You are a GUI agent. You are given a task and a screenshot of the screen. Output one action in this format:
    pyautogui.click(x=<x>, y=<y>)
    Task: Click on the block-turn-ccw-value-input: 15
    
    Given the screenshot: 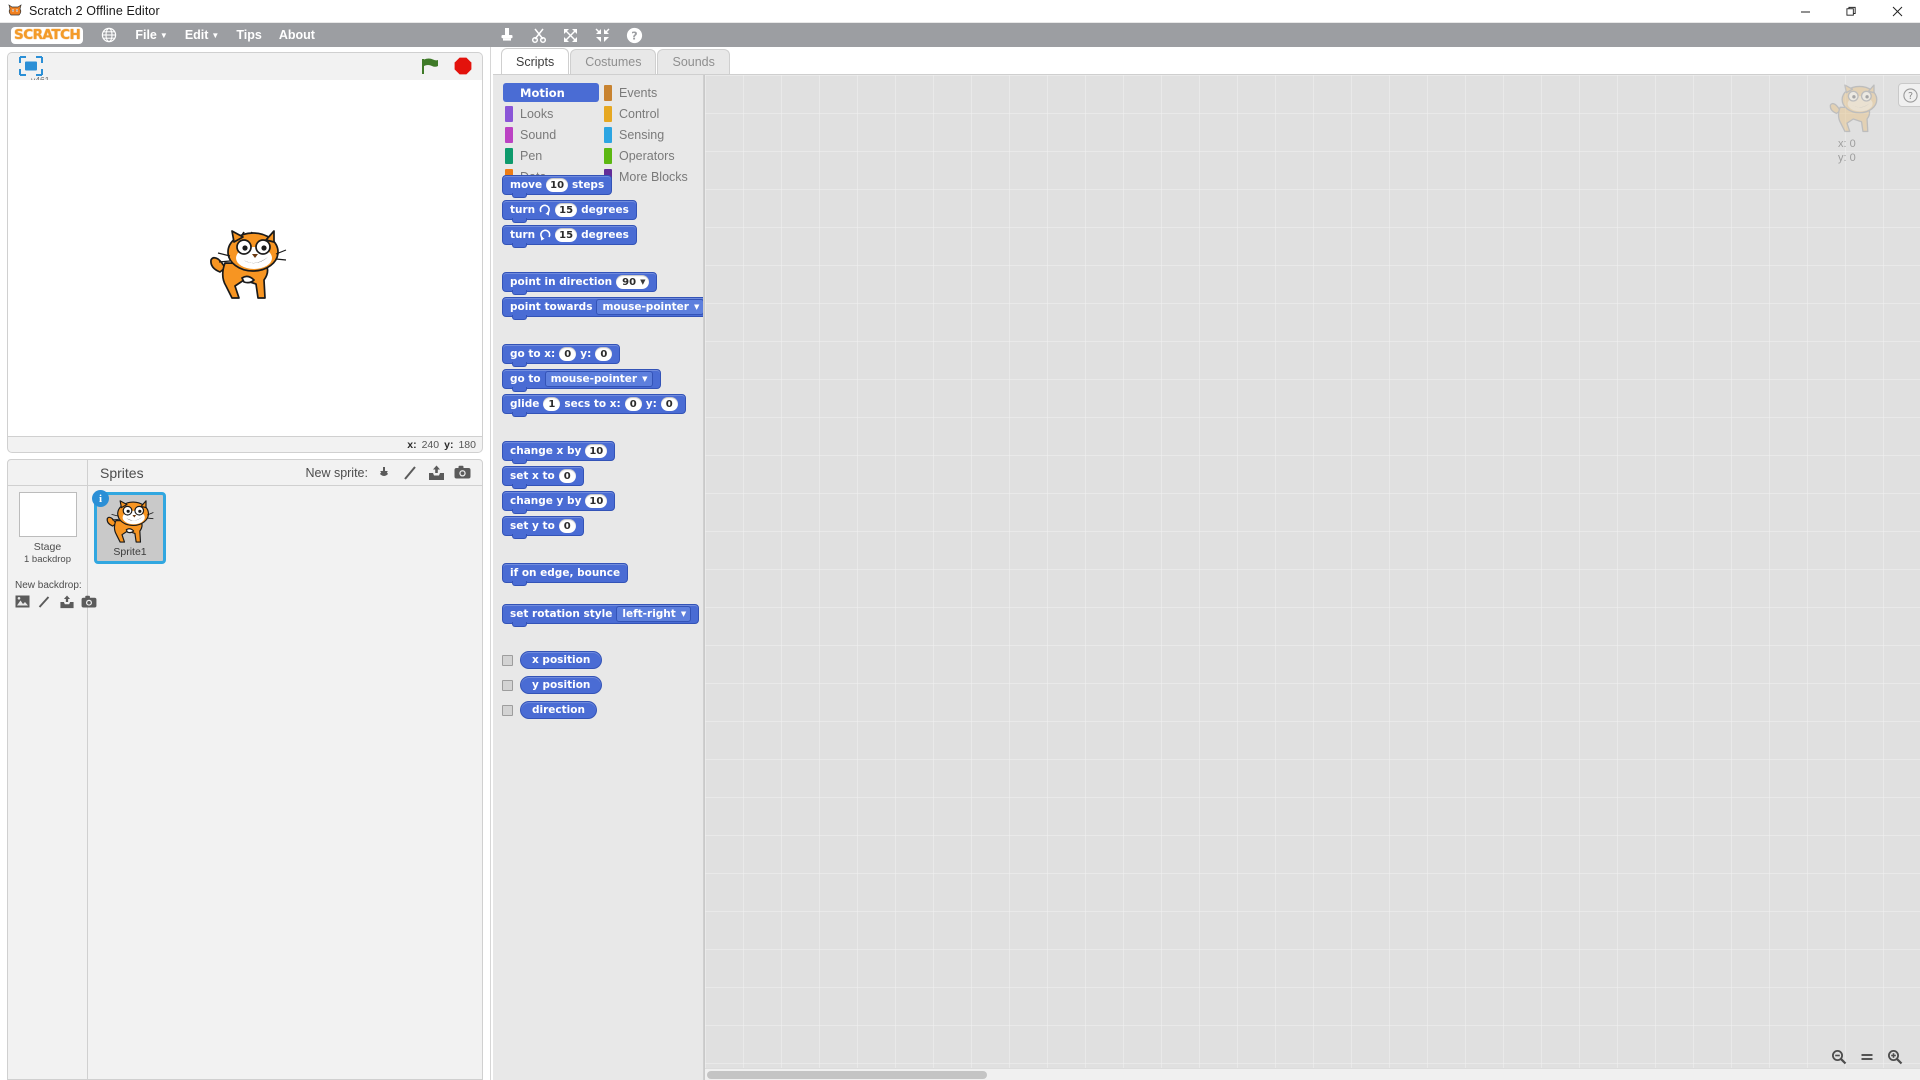 What is the action you would take?
    pyautogui.click(x=566, y=235)
    